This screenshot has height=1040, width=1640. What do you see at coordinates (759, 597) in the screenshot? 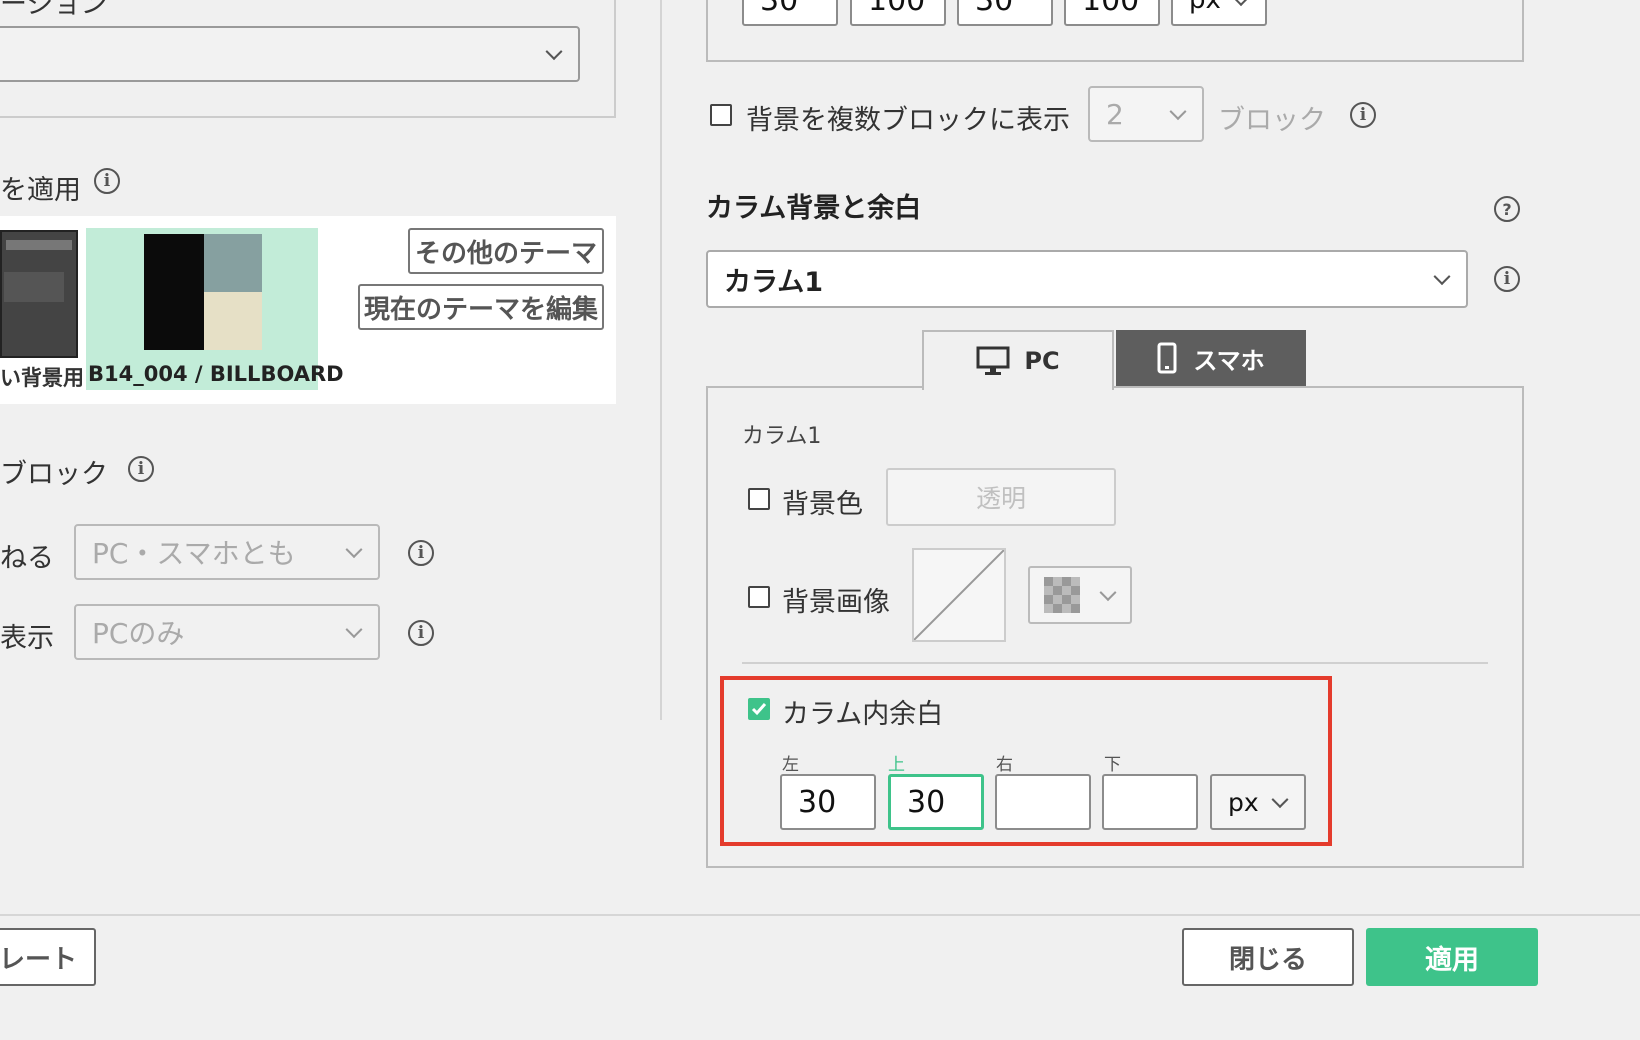
I see `bg-image-checkbox` at bounding box center [759, 597].